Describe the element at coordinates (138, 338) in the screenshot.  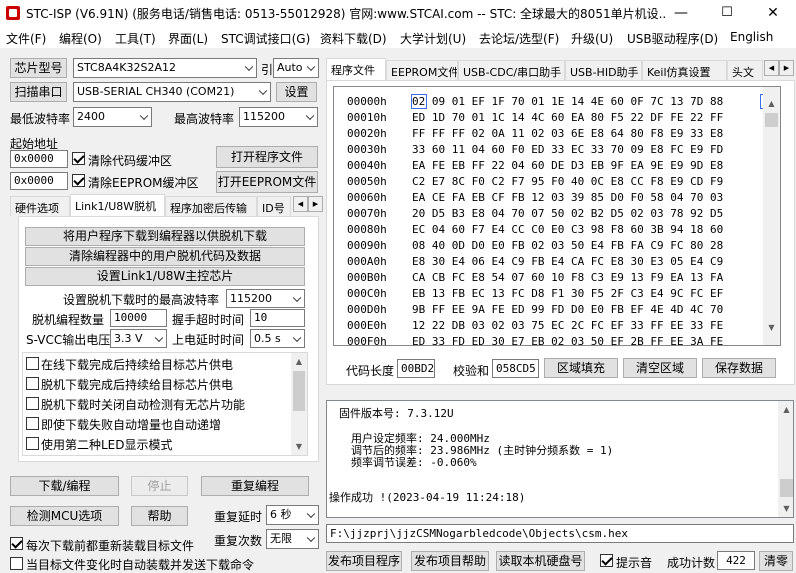
I see `svcc-voltage-select: 3.3 V` at that location.